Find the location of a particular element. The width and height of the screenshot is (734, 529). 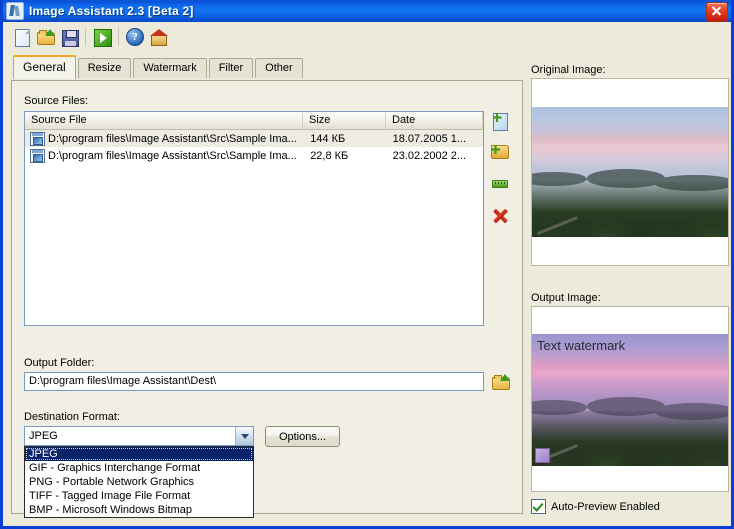

output-folder-label: Output Folder: is located at coordinates (59, 363).